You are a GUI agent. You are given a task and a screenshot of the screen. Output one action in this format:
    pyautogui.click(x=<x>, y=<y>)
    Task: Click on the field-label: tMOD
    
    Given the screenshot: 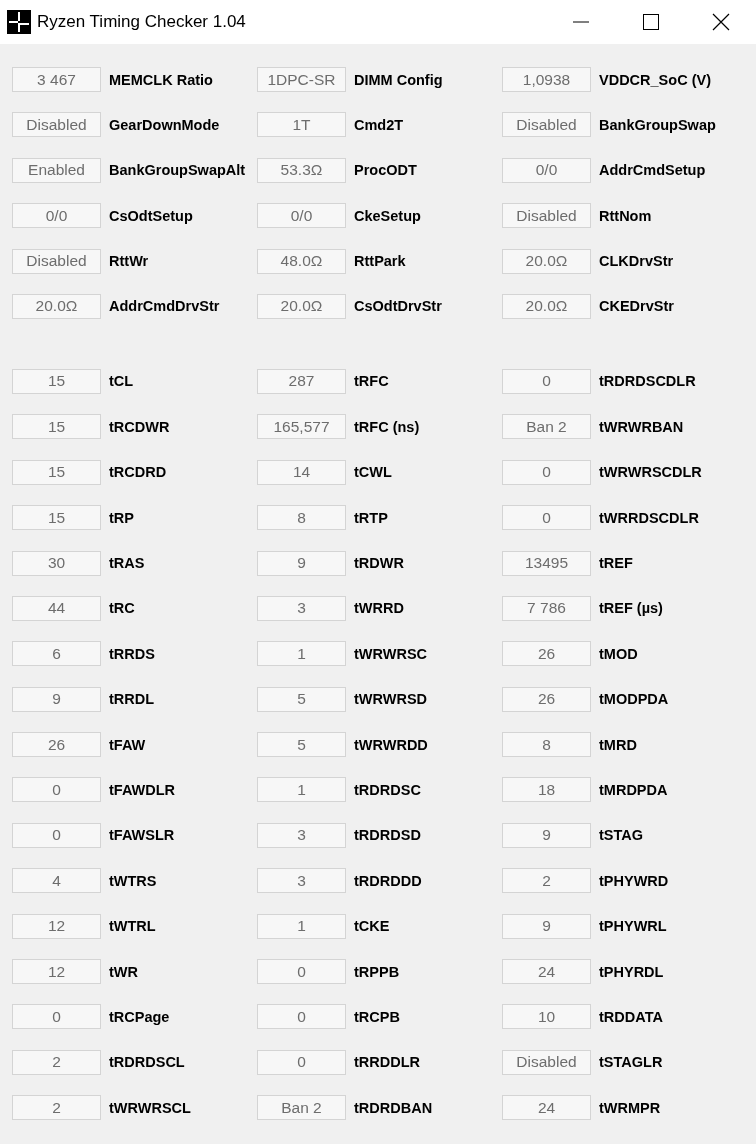 What is the action you would take?
    pyautogui.click(x=618, y=653)
    